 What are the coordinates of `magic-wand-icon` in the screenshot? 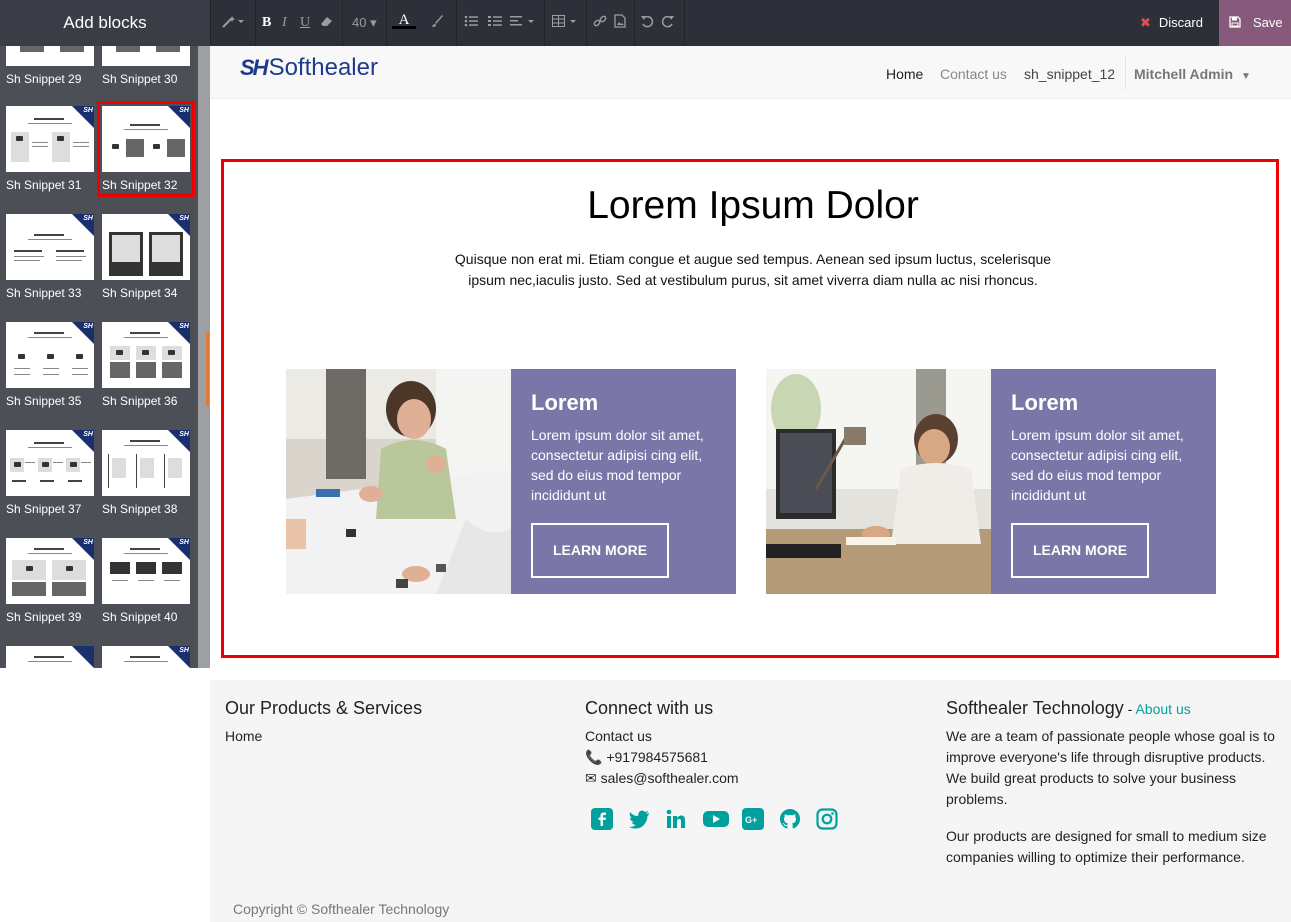 It's located at (233, 23).